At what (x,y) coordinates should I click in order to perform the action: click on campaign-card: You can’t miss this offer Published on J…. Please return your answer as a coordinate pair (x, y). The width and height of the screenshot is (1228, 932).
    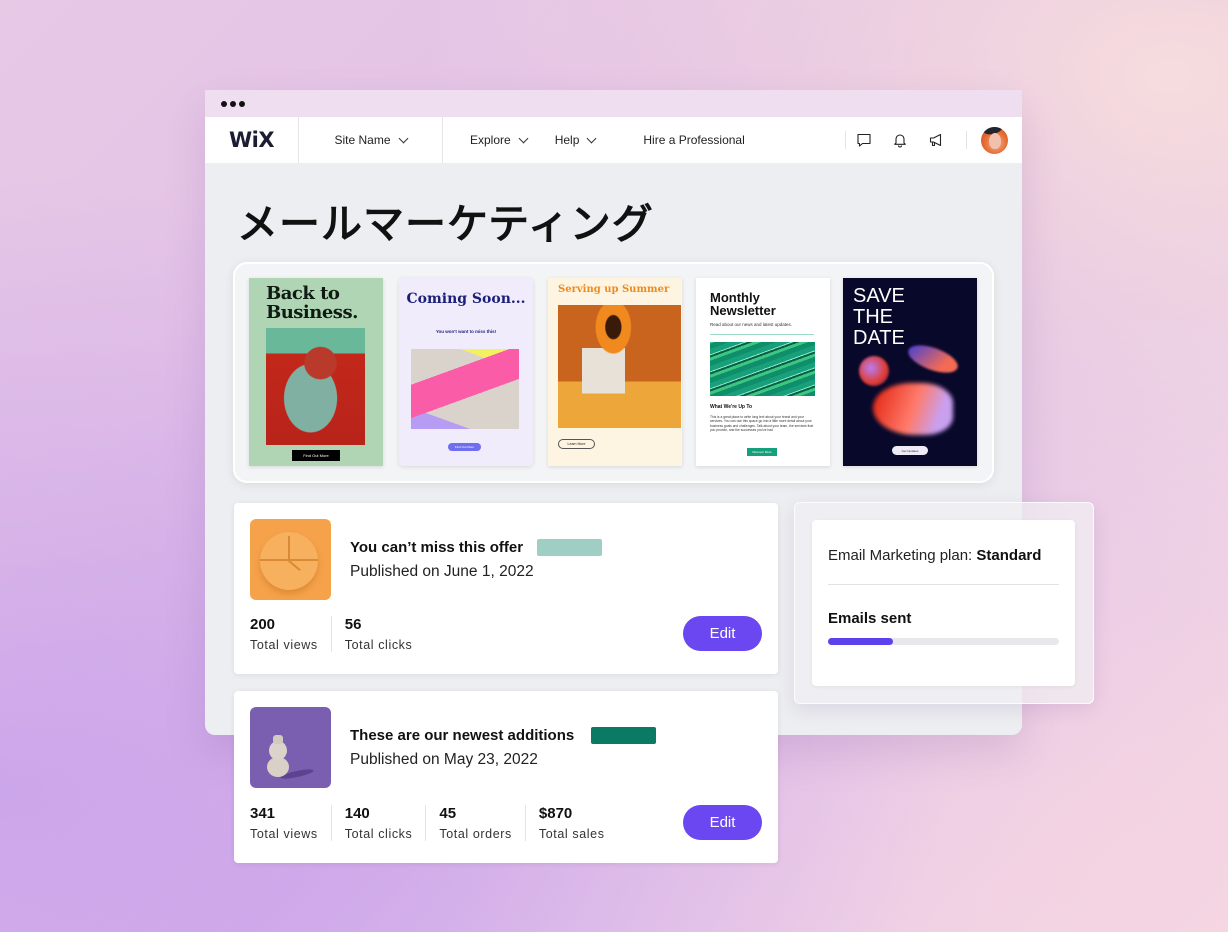
    Looking at the image, I should click on (506, 588).